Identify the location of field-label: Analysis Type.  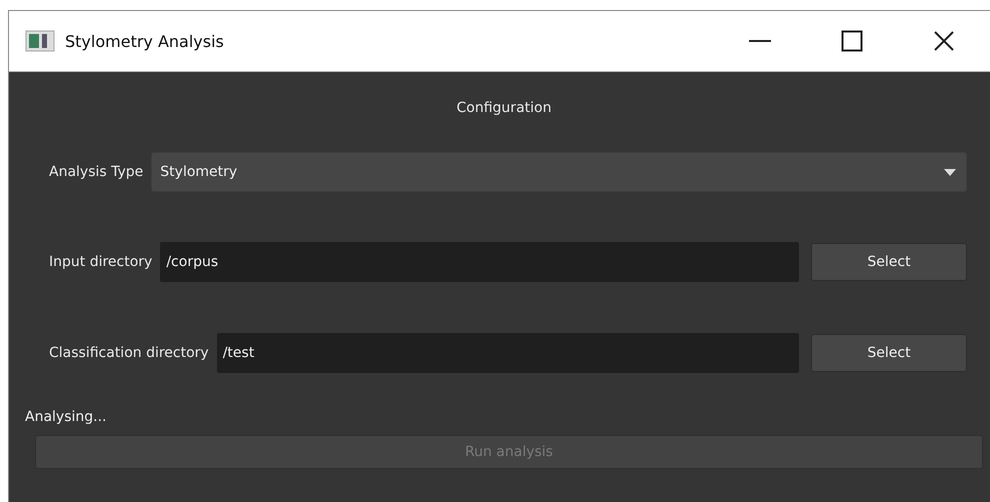
(96, 172).